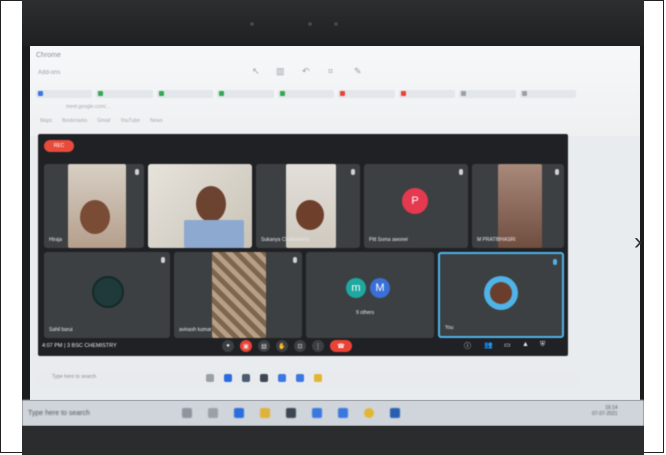 The height and width of the screenshot is (455, 666). I want to click on participant-avatar: m, so click(356, 288).